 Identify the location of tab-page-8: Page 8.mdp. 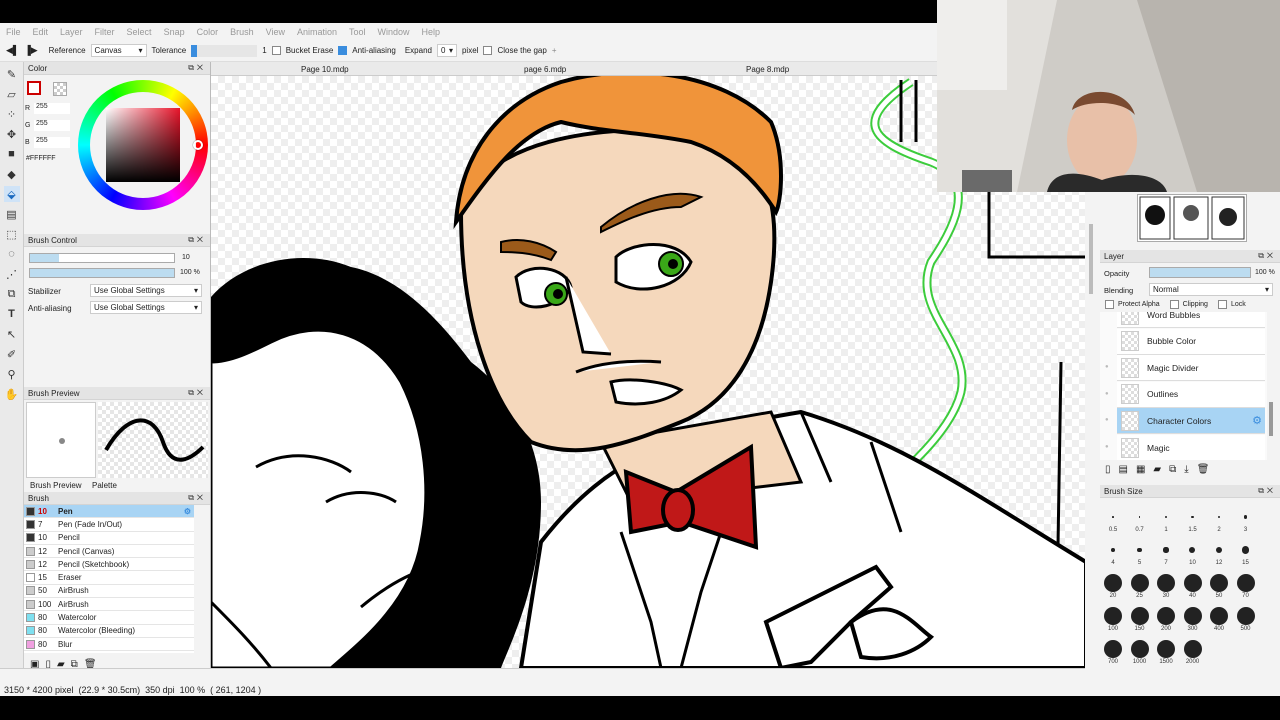
(767, 69).